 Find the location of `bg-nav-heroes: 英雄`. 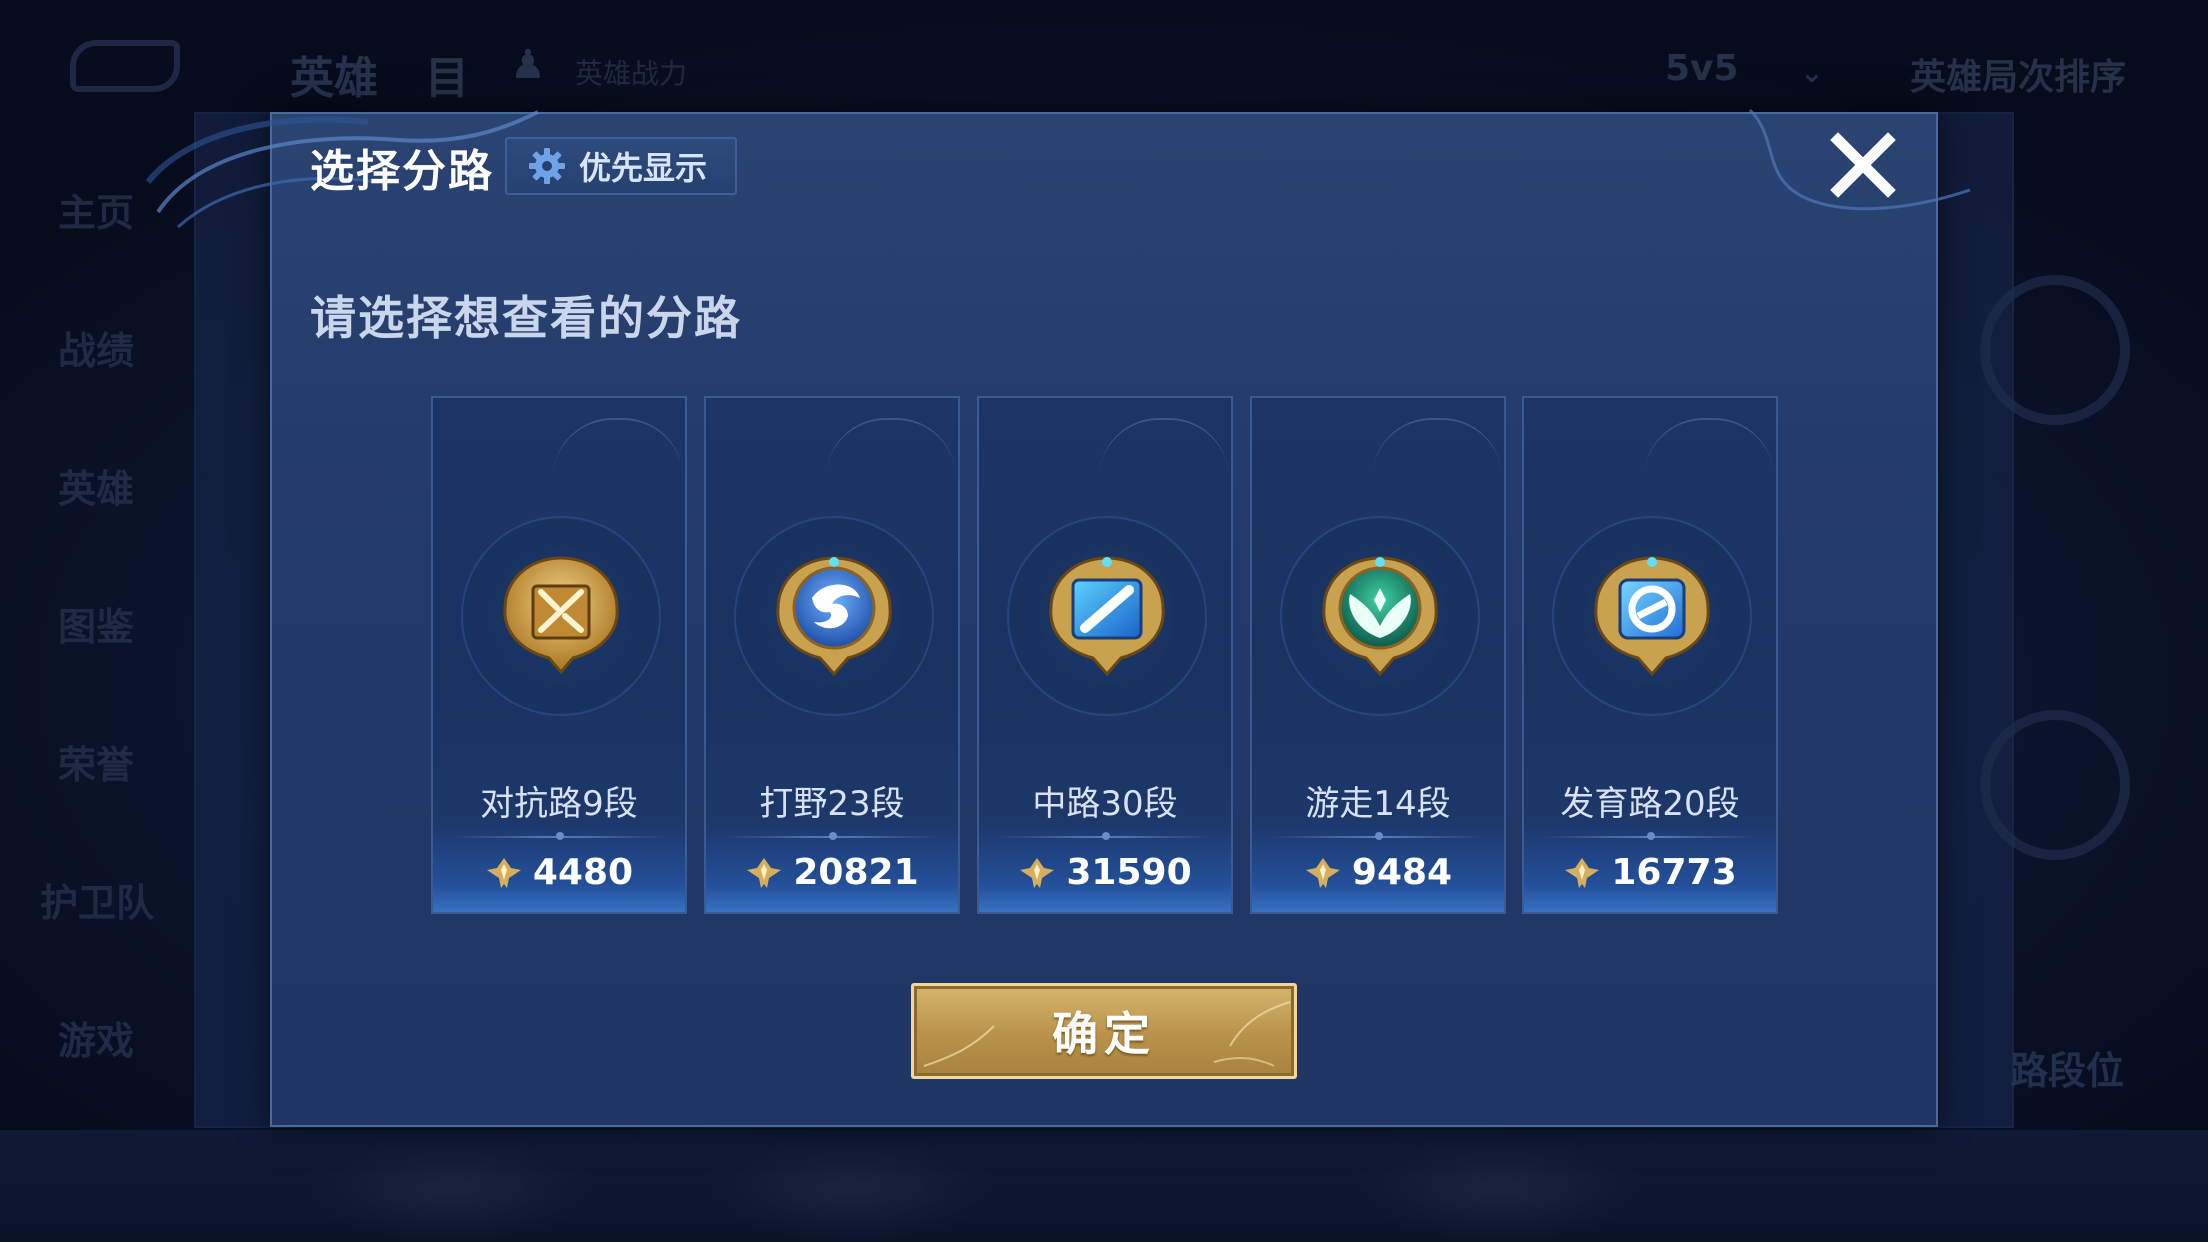

bg-nav-heroes: 英雄 is located at coordinates (96, 489).